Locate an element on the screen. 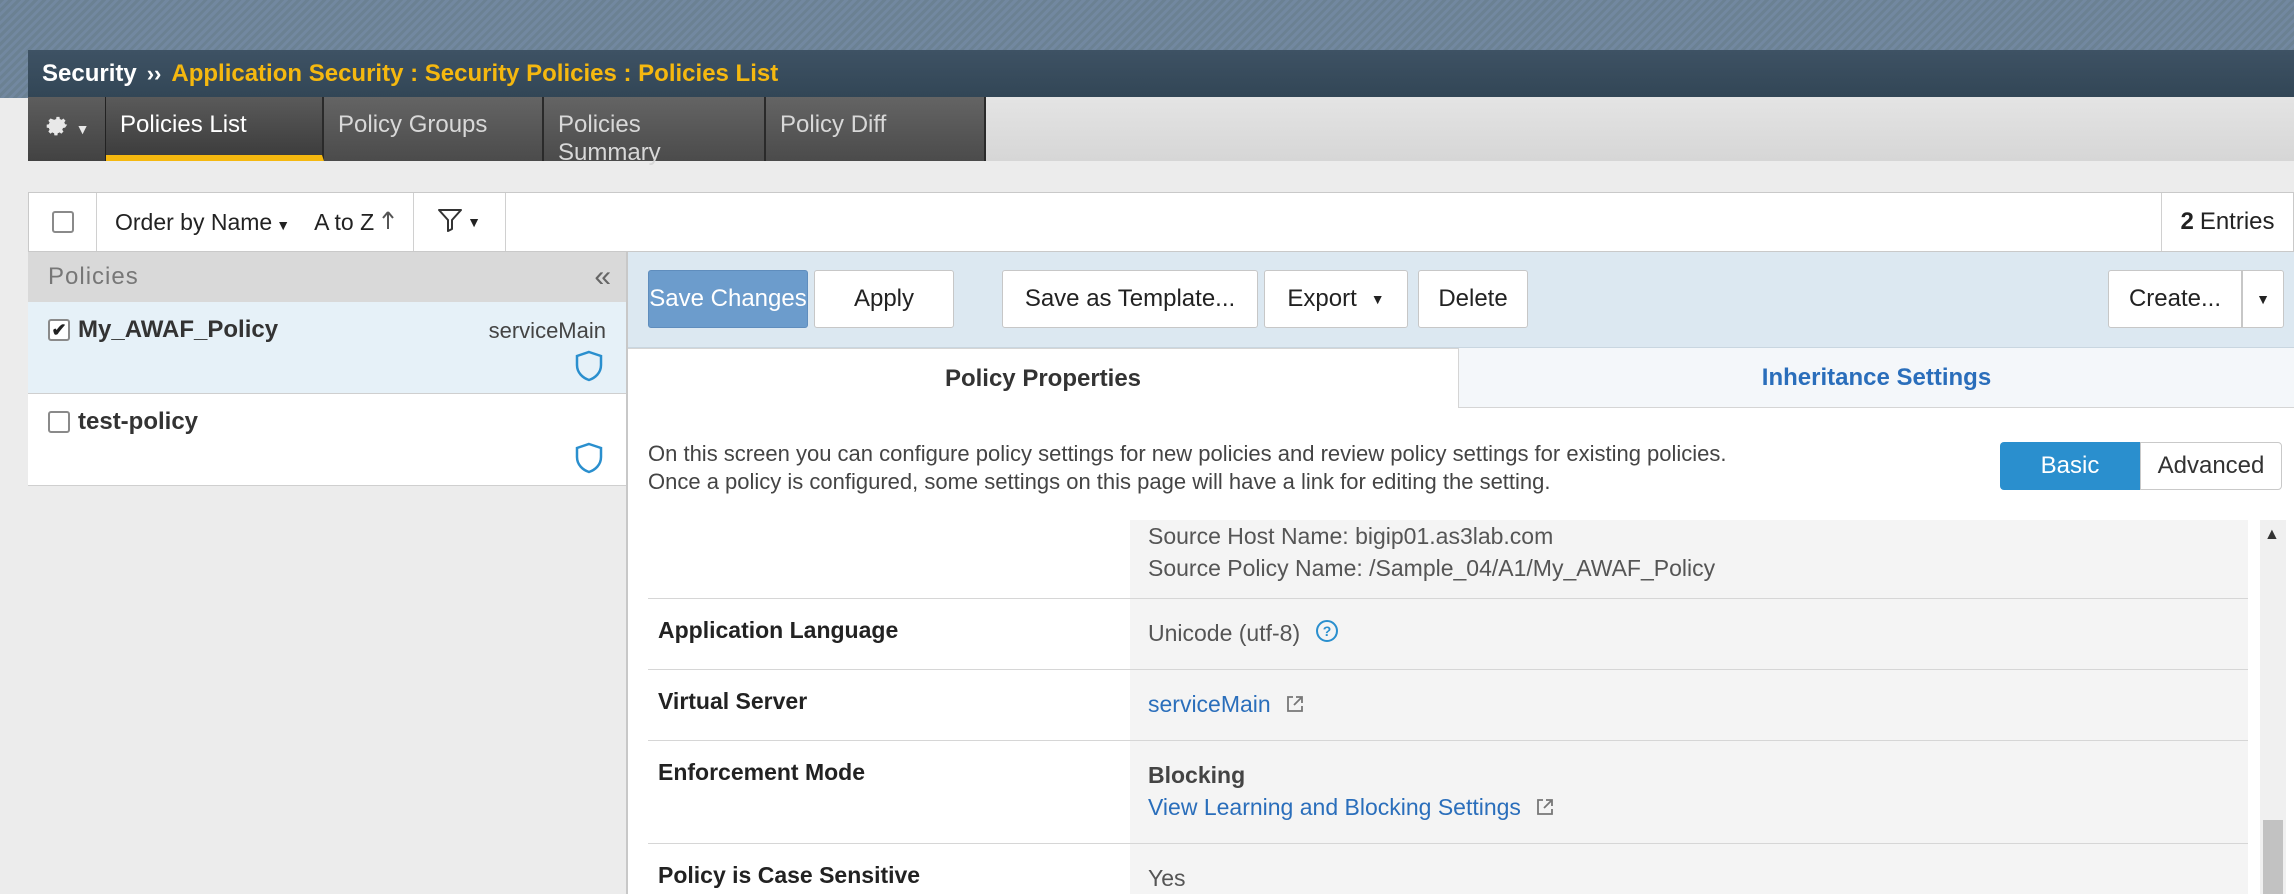  property-value: Unicode (utf-8) ? is located at coordinates (1689, 634).